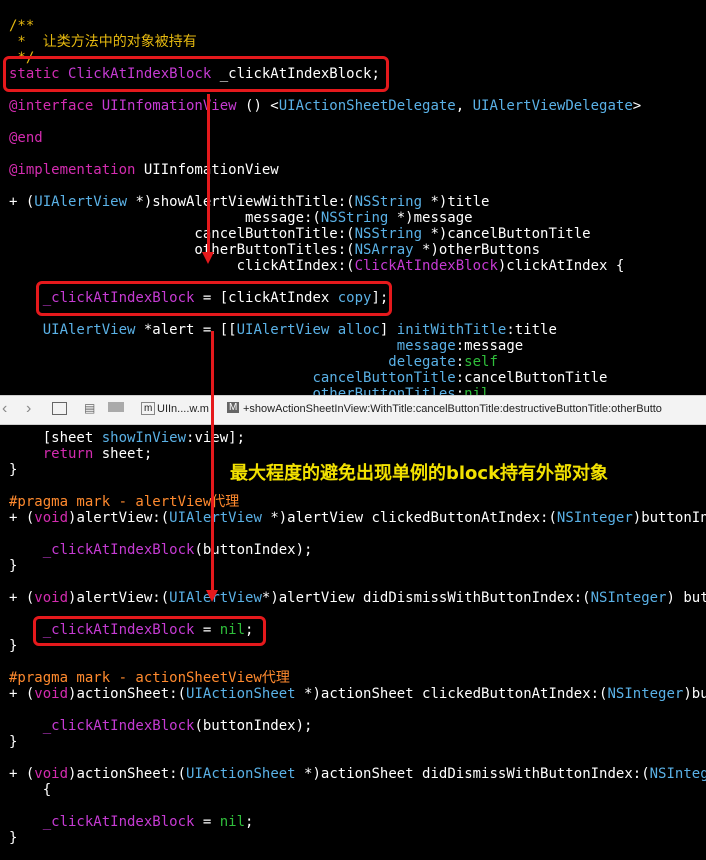  I want to click on code-line: [sheet showInView:view];, so click(127, 438).